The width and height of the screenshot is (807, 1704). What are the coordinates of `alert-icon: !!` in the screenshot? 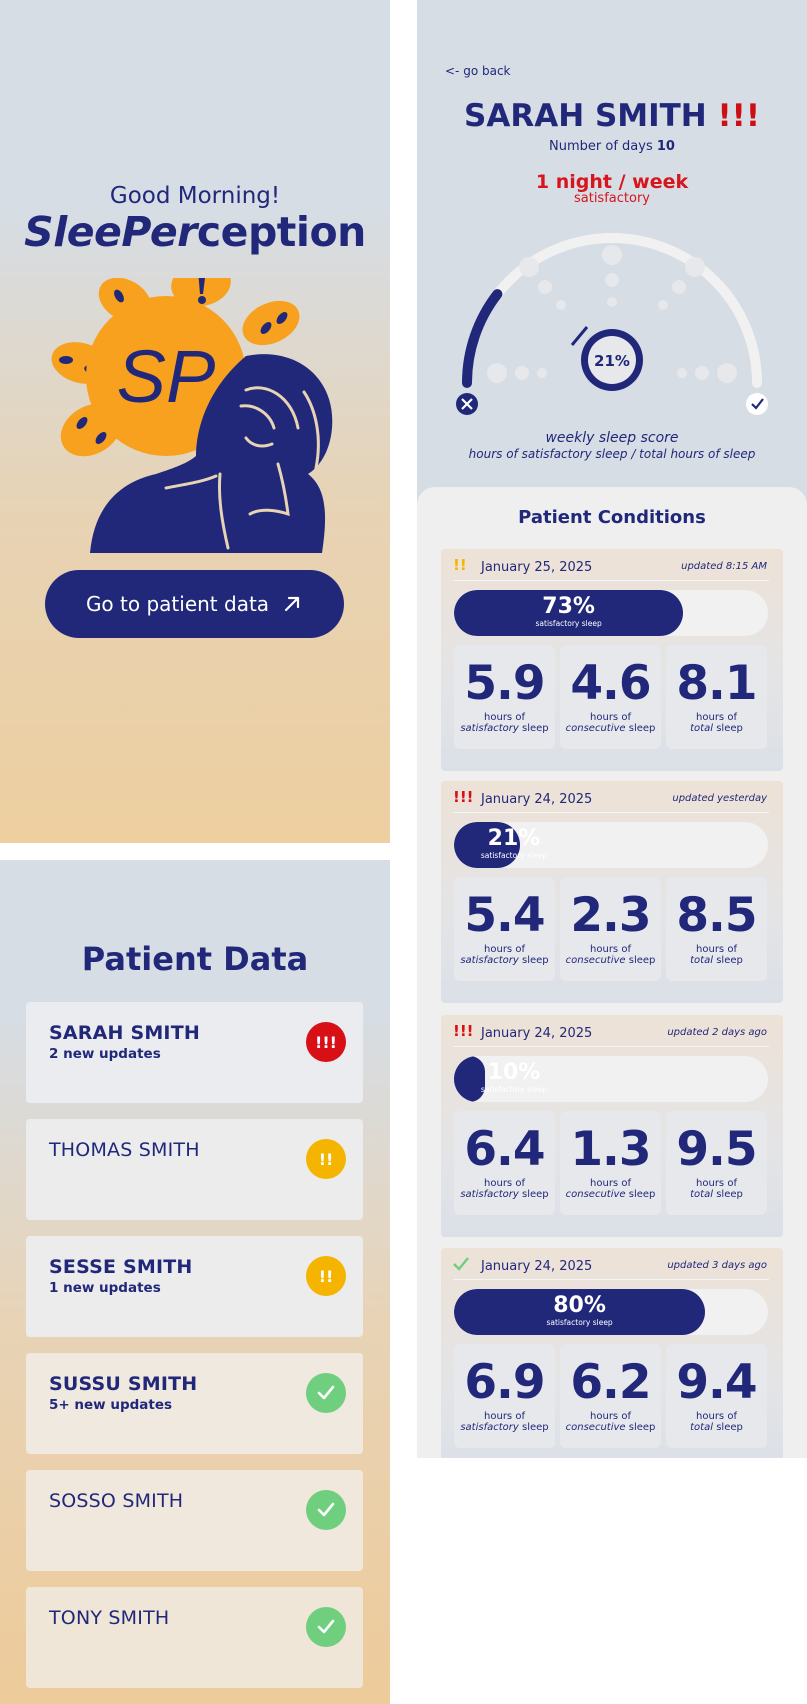 It's located at (460, 565).